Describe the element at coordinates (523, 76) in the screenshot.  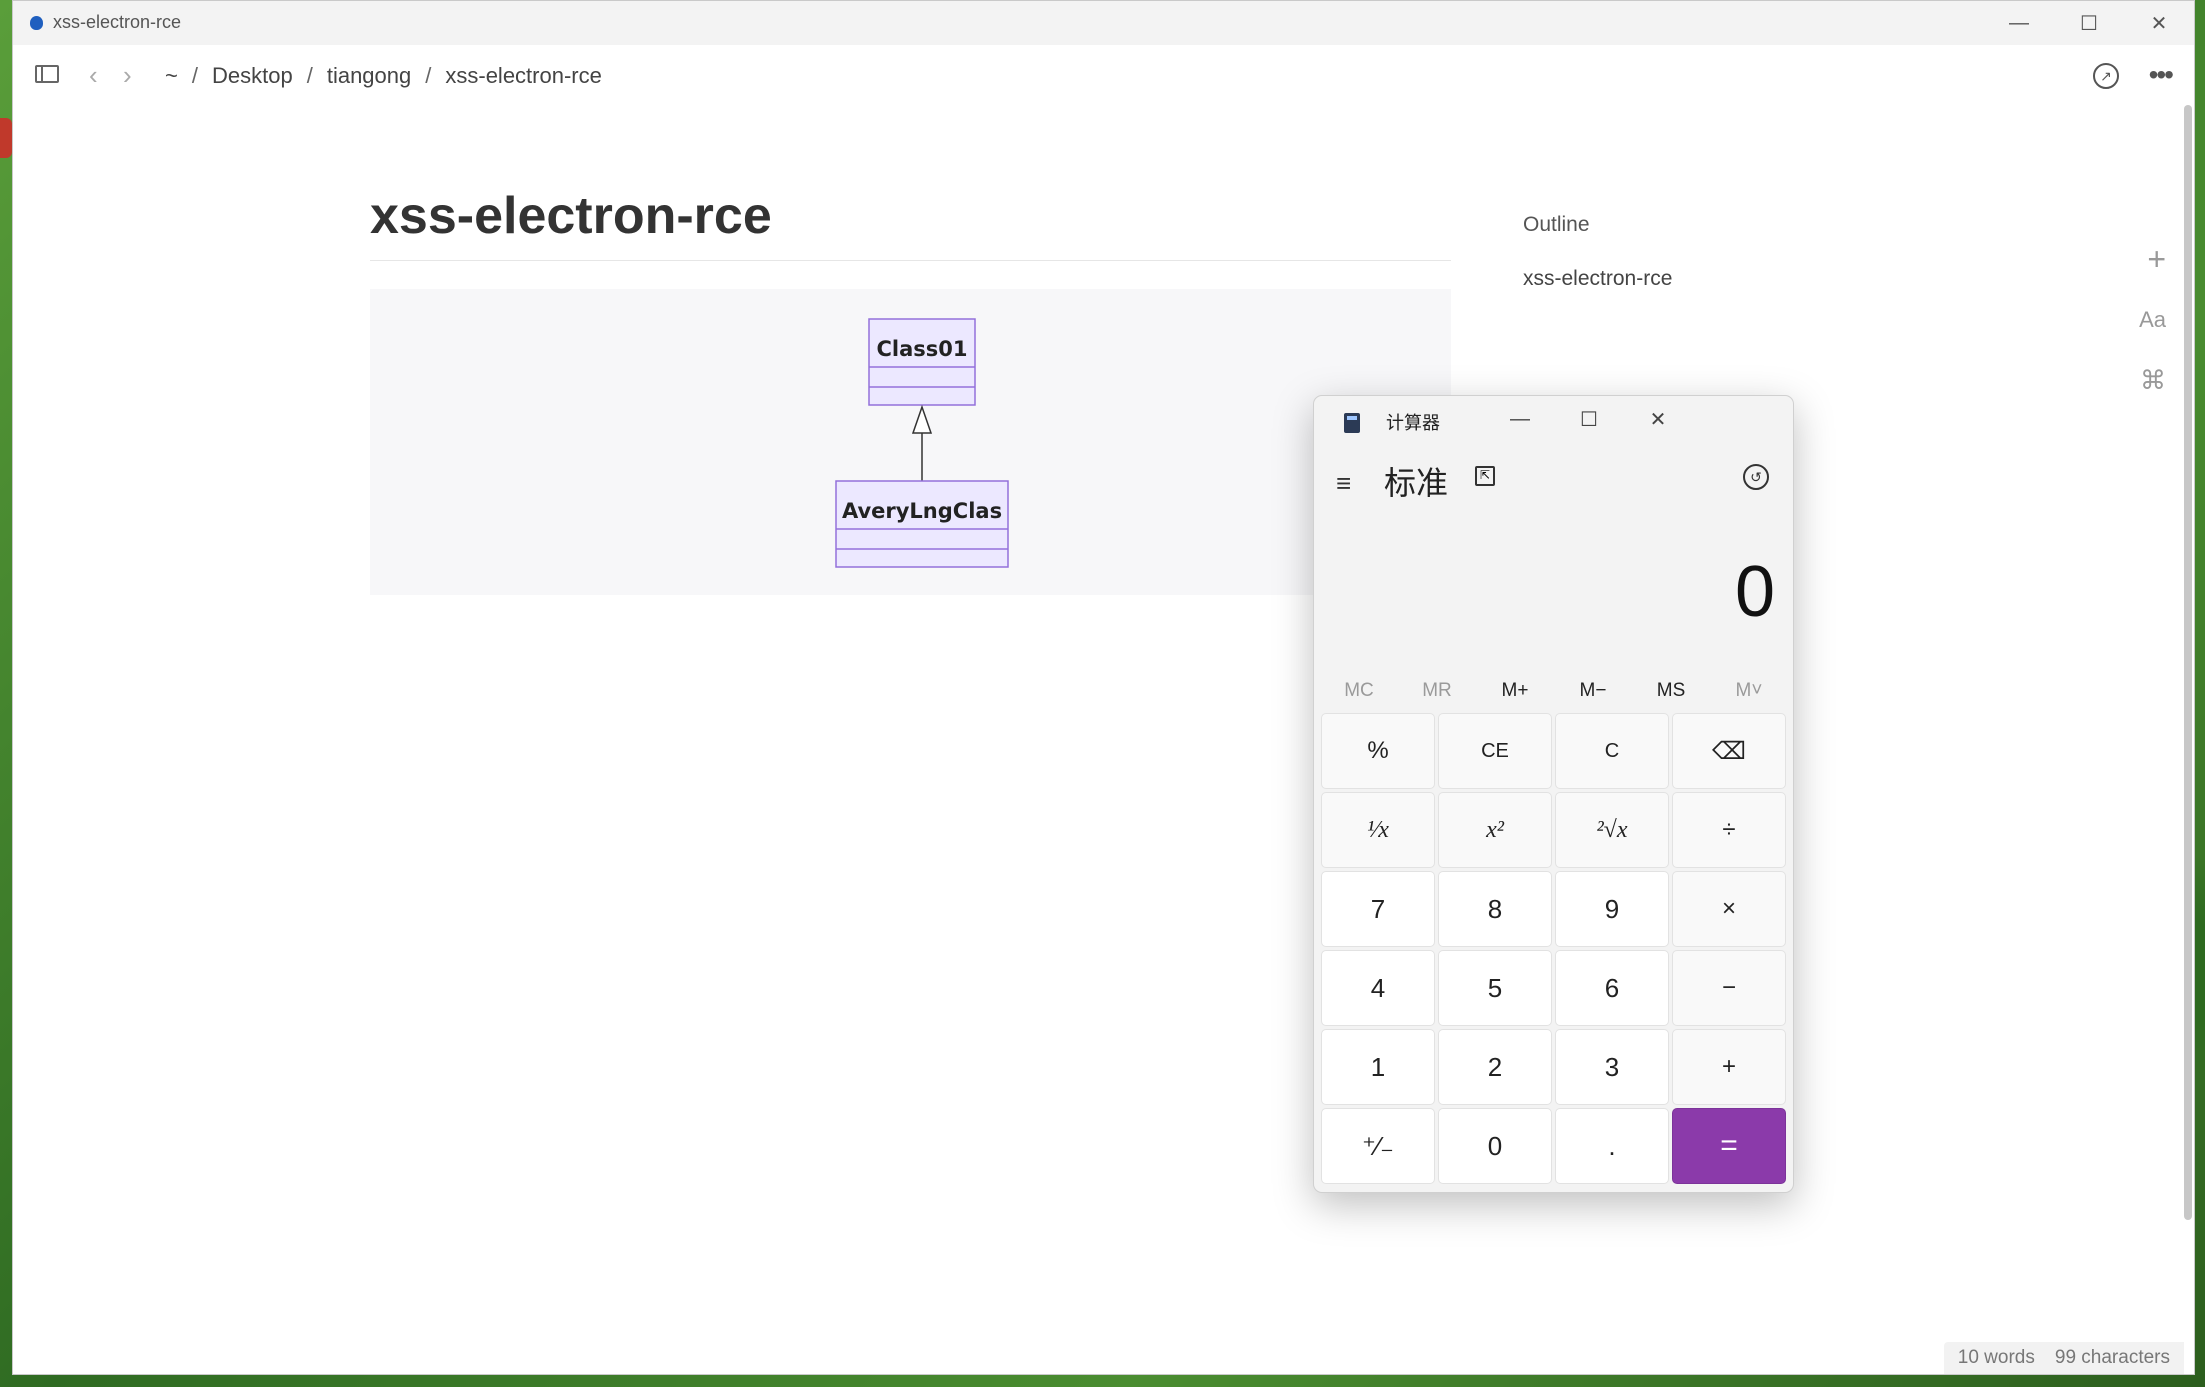
I see `breadcrumb-current-file: xss-electron-rce` at that location.